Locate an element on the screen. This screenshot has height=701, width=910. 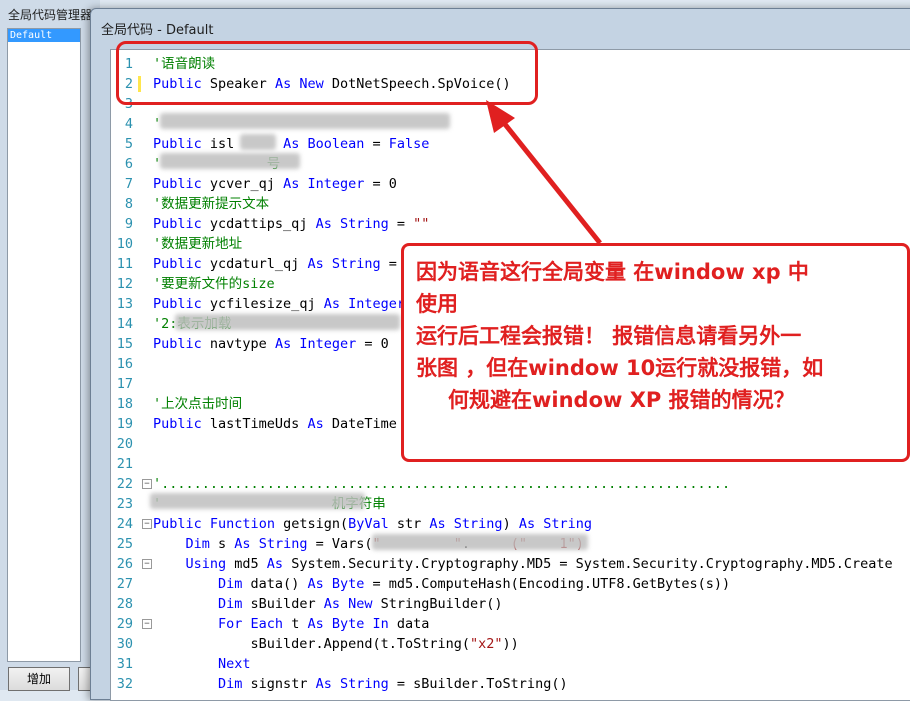
callout-line: 何规避在window XP 报错的情况？ is located at coordinates (621, 400).